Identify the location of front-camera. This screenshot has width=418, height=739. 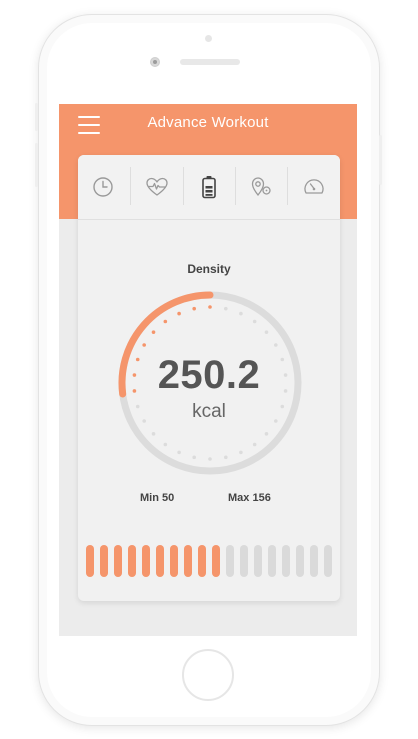
(155, 62).